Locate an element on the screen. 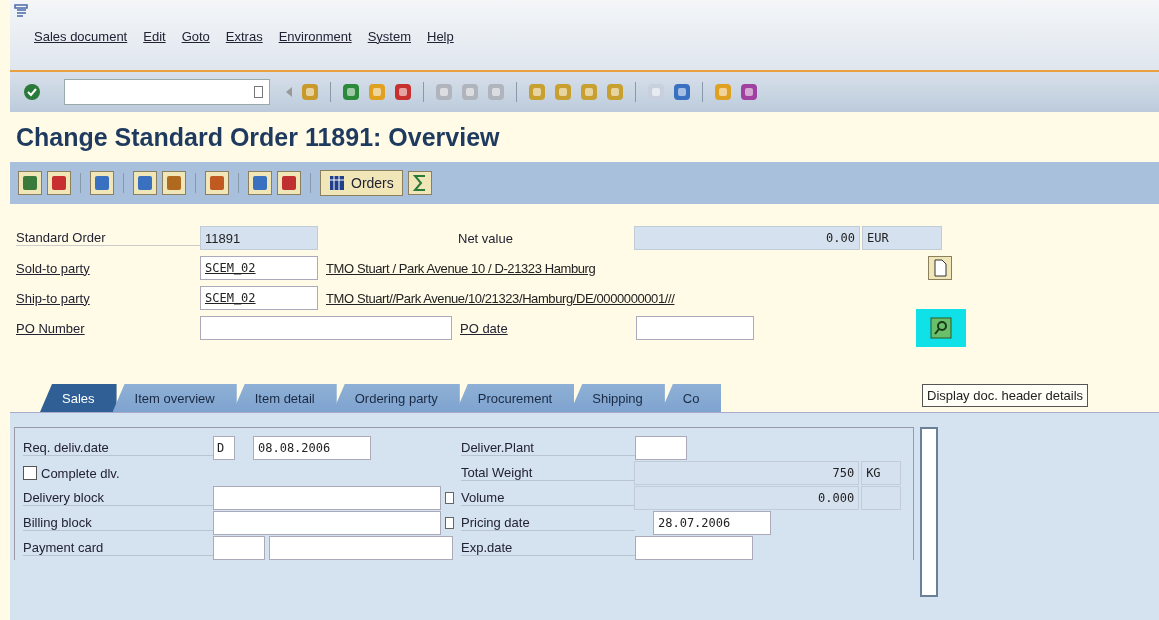 This screenshot has height=620, width=1159. field-label: Req. deliv.date is located at coordinates (118, 448).